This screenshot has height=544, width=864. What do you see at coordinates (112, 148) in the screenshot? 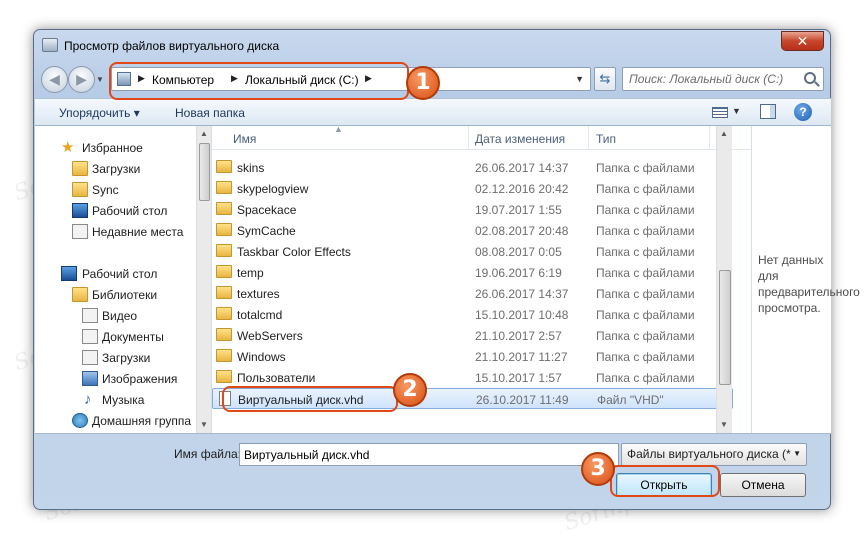
I see `sidebar-item-label: Избранное` at bounding box center [112, 148].